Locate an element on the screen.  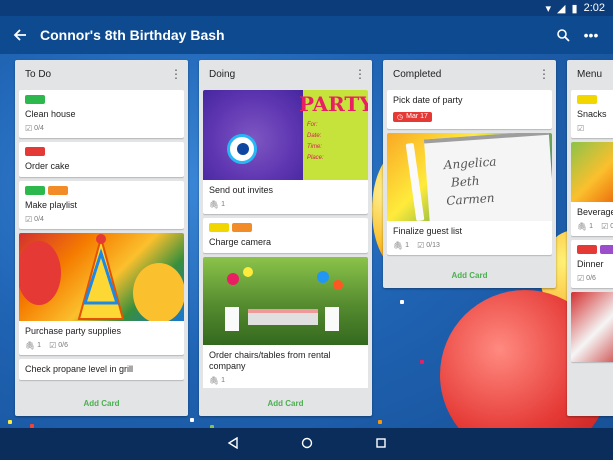
list-header: Doing ⋮ is located at coordinates (285, 74).